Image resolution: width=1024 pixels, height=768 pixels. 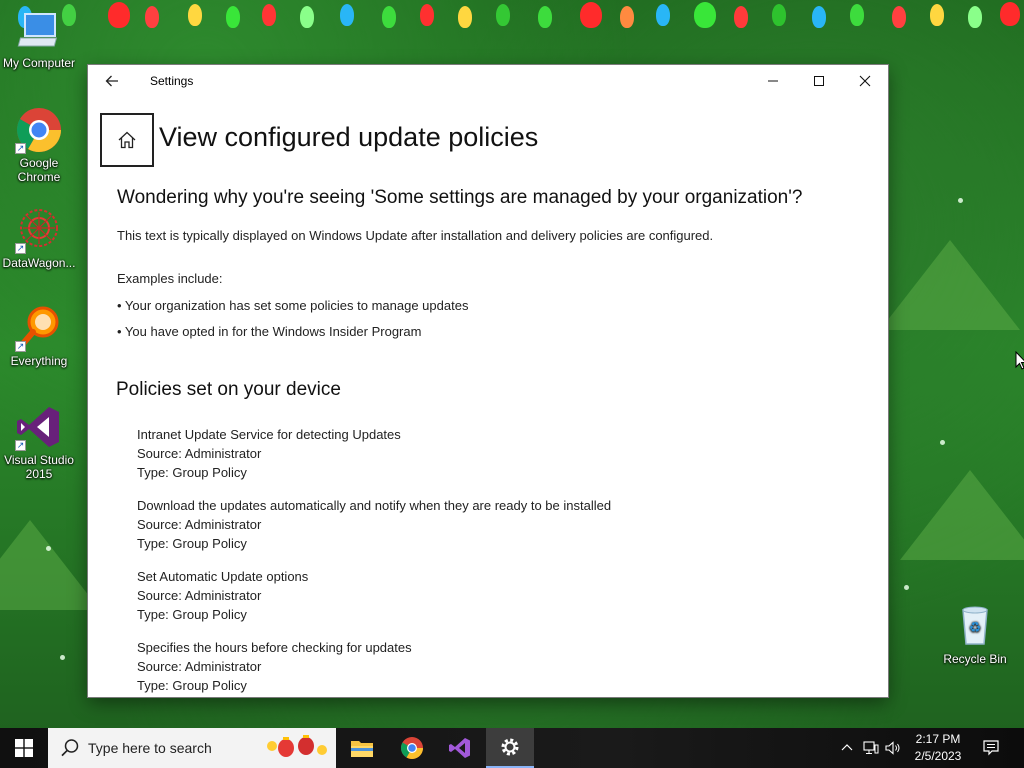 I want to click on taskbar-settings, so click(x=510, y=748).